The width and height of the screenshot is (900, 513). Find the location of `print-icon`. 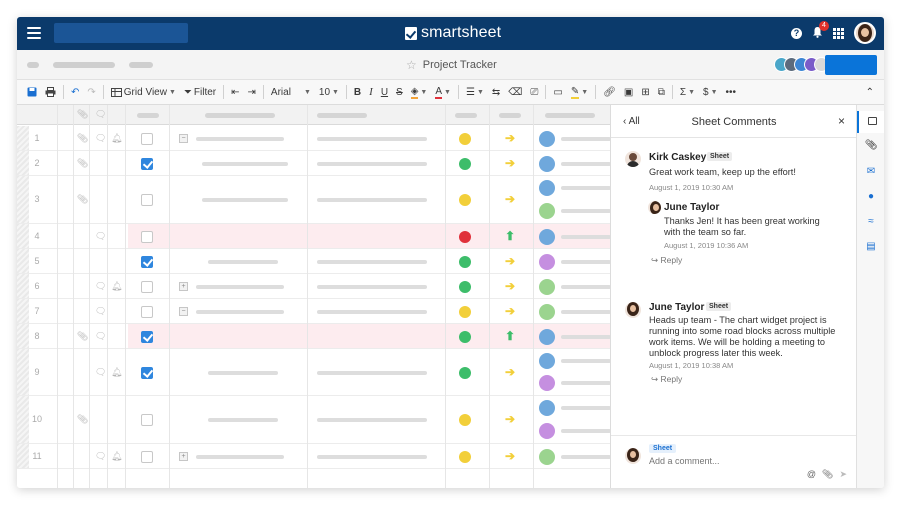

print-icon is located at coordinates (50, 92).